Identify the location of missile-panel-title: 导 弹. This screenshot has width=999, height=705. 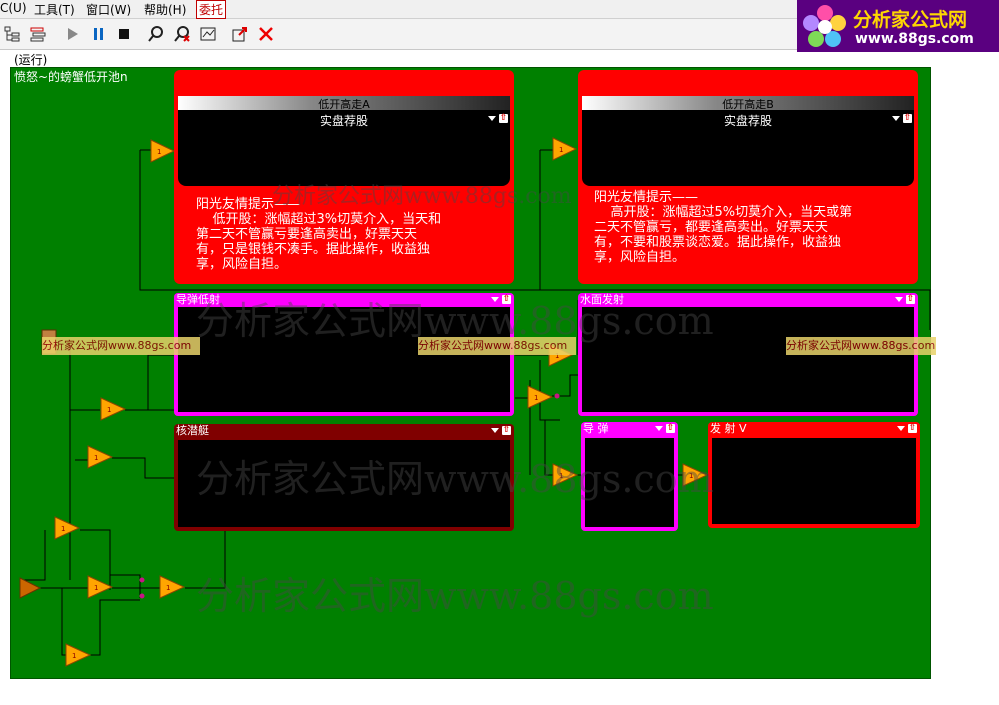
(596, 428).